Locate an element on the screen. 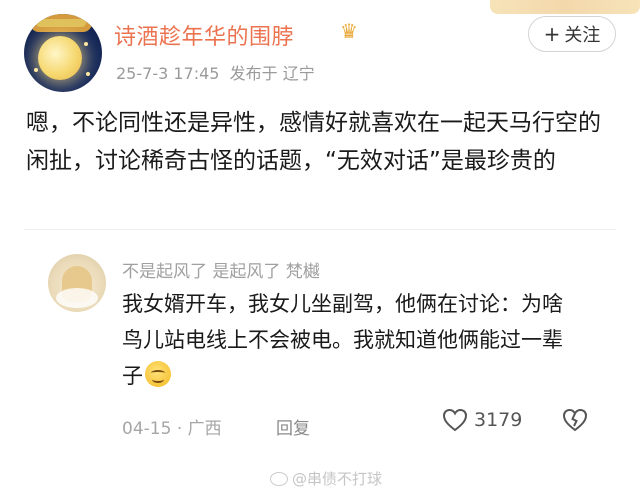 Image resolution: width=640 pixels, height=494 pixels. watermark: @串债不打球 is located at coordinates (326, 478).